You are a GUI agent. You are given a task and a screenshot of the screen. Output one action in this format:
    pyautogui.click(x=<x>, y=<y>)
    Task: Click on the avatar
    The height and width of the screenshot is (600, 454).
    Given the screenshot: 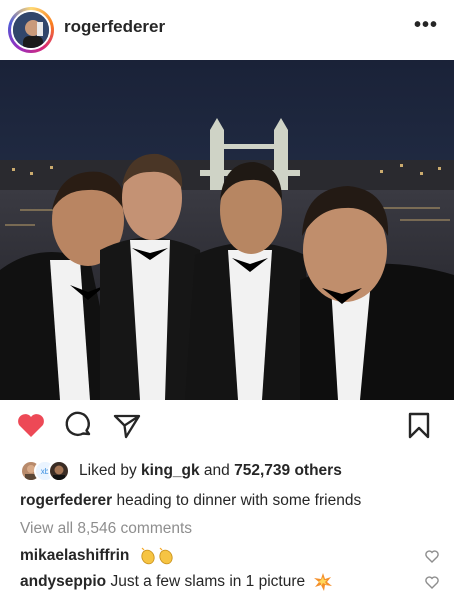 What is the action you would take?
    pyautogui.click(x=31, y=30)
    